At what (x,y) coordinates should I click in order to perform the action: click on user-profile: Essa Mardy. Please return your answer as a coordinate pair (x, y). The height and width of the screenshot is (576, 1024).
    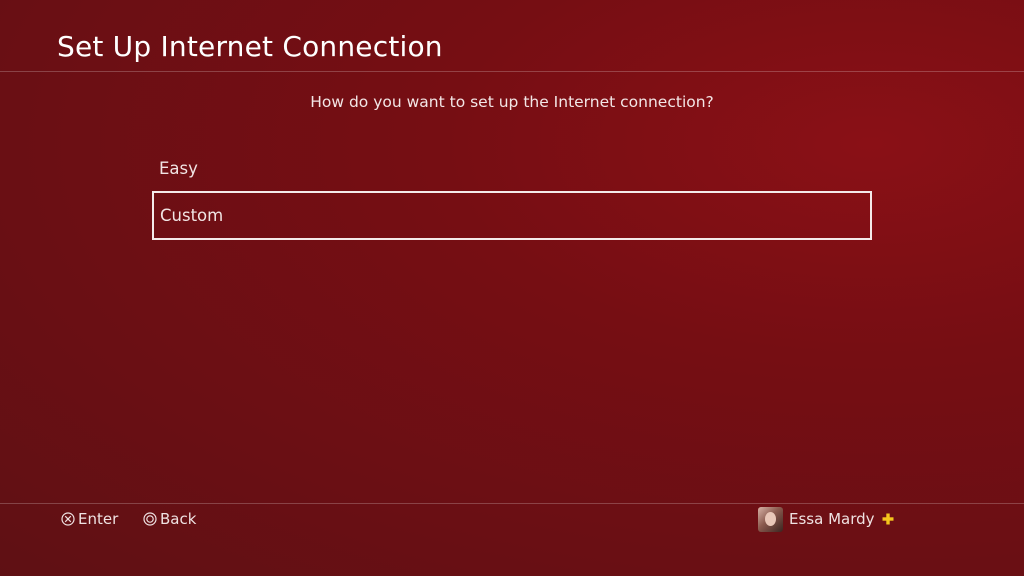
    Looking at the image, I should click on (826, 519).